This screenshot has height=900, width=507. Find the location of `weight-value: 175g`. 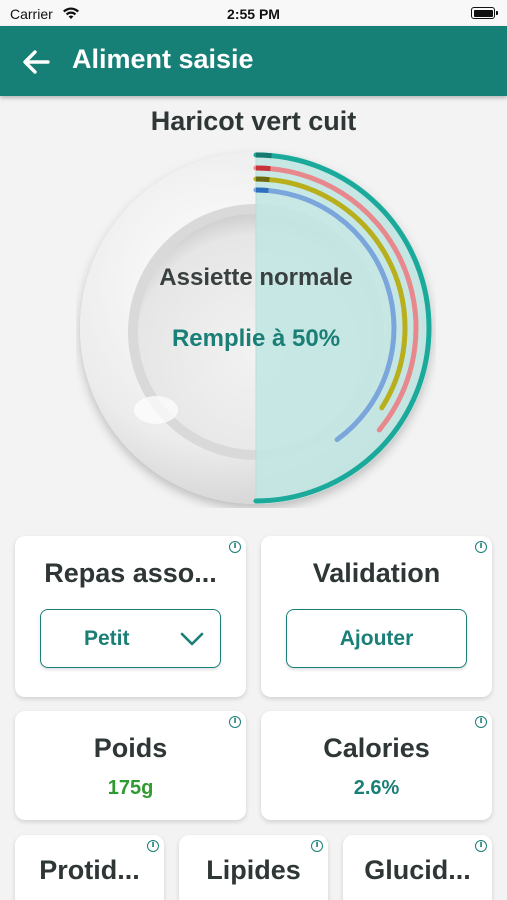

weight-value: 175g is located at coordinates (130, 788).